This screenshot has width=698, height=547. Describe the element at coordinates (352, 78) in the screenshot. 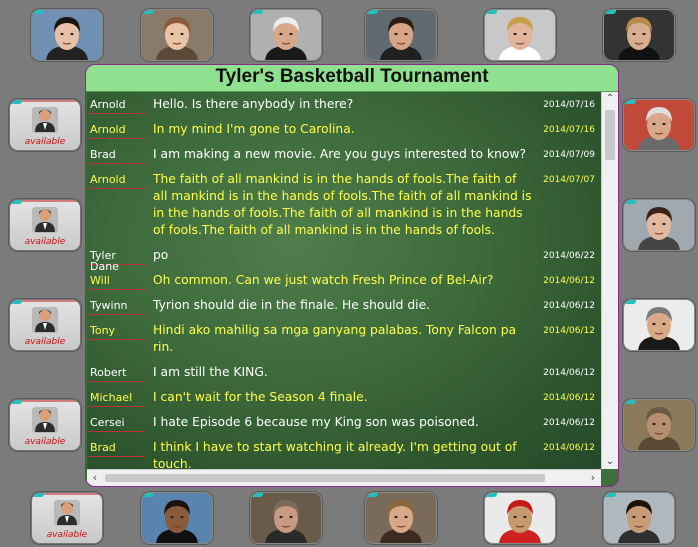

I see `tournament-title: Tyler's Basketball Tournament` at that location.